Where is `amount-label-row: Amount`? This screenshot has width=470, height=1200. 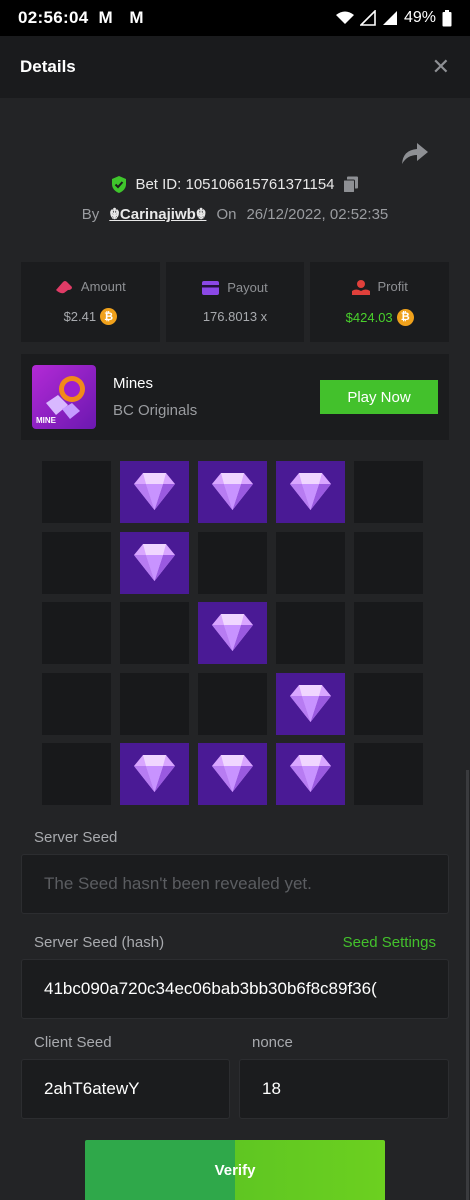
amount-label-row: Amount is located at coordinates (90, 286).